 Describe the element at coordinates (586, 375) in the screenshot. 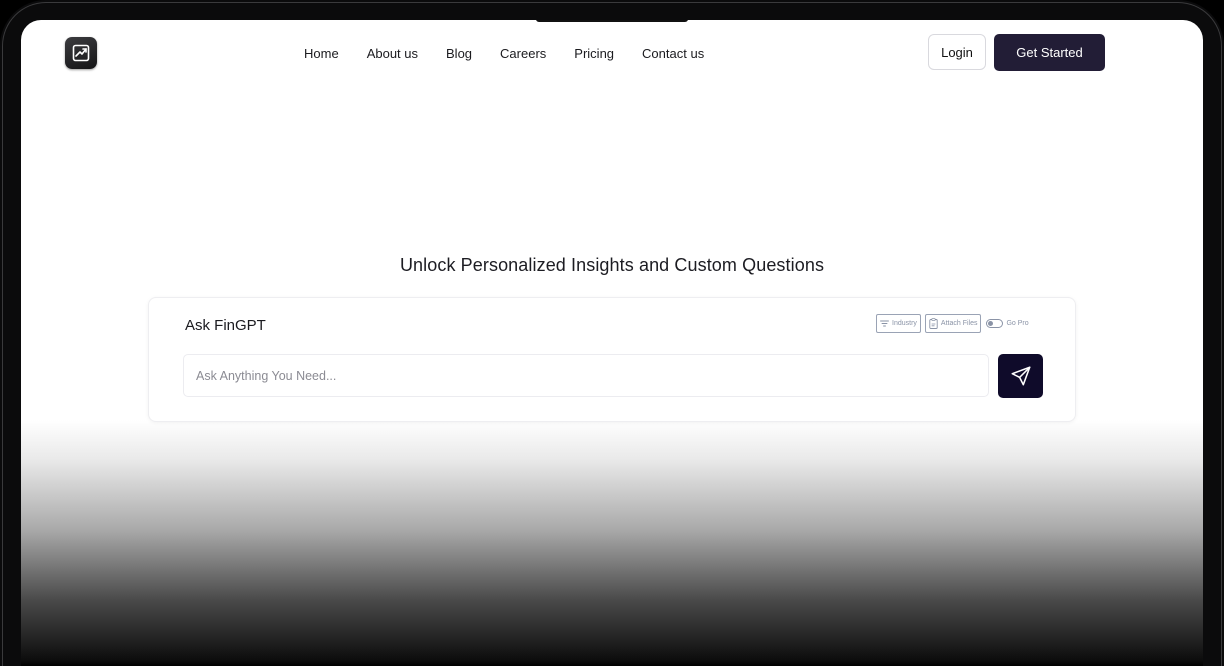

I see `ask-input` at that location.